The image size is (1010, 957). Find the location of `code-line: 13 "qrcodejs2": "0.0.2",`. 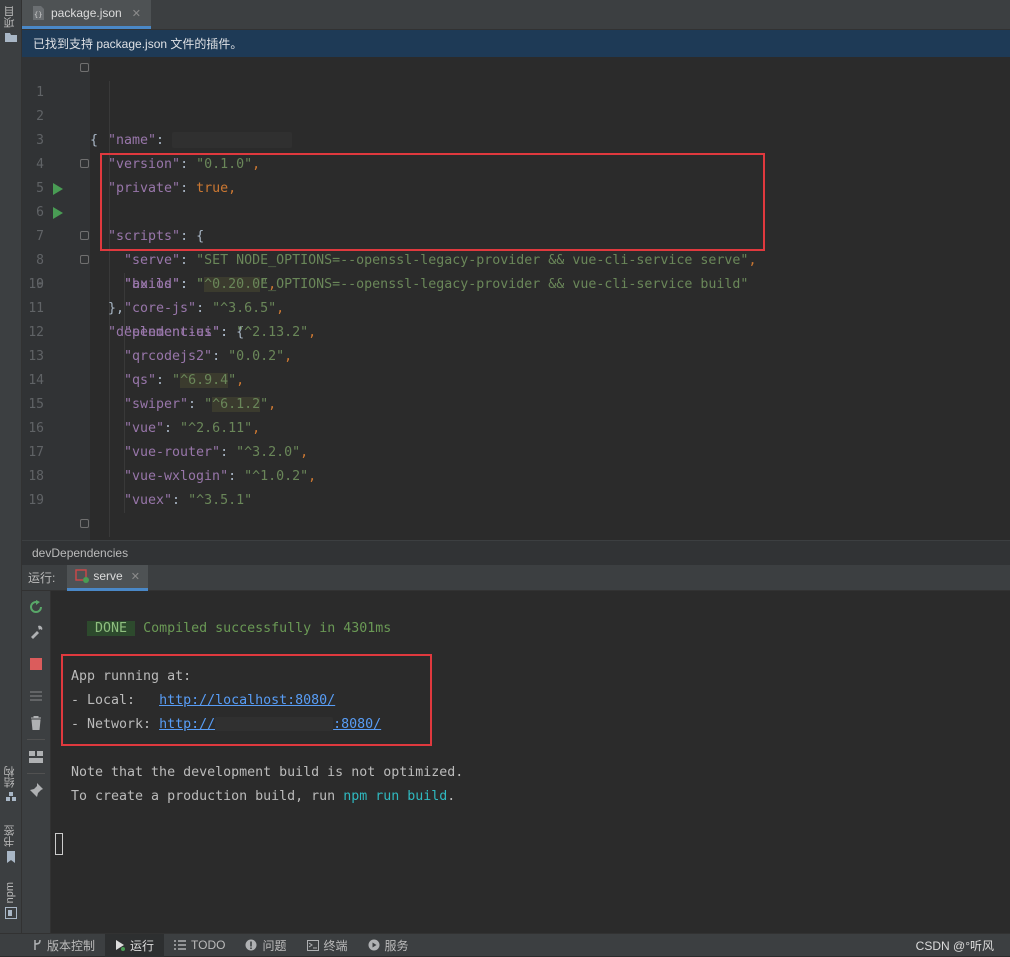

code-line: 13 "qrcodejs2": "0.0.2", is located at coordinates (516, 357).